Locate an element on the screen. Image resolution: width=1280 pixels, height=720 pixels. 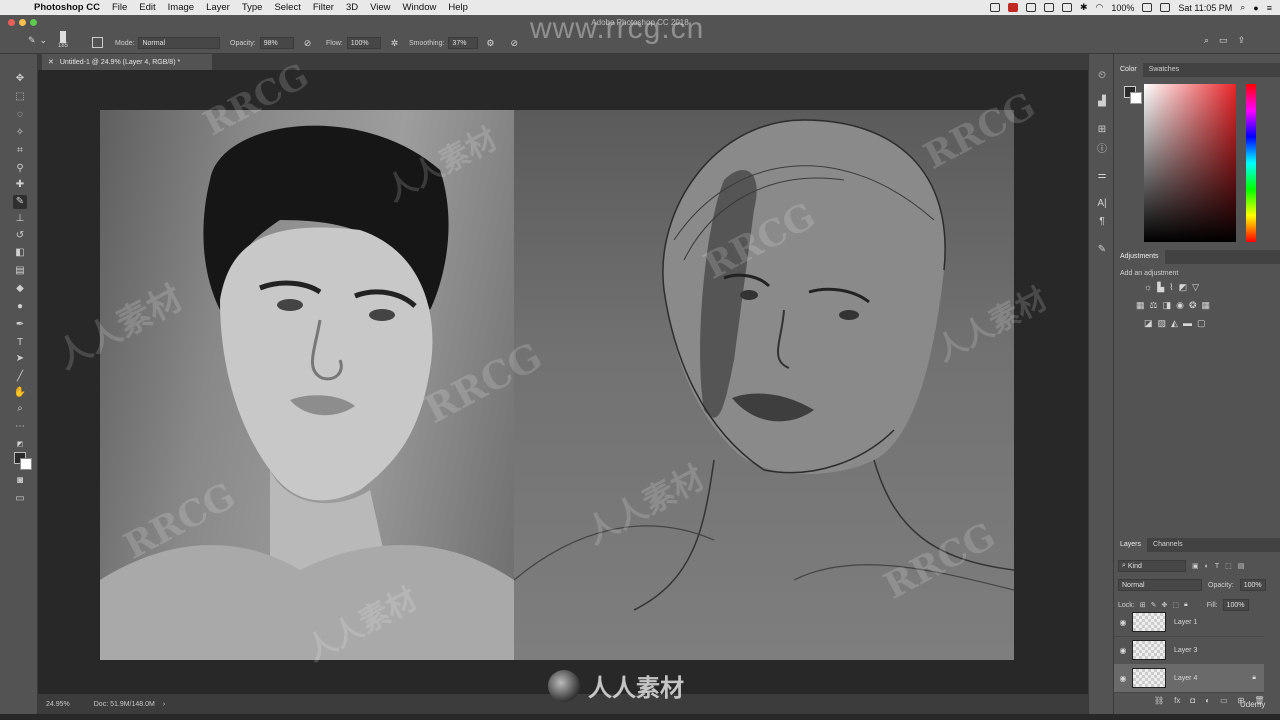
dodge-tool-icon: ● is located at coordinates (20, 307).